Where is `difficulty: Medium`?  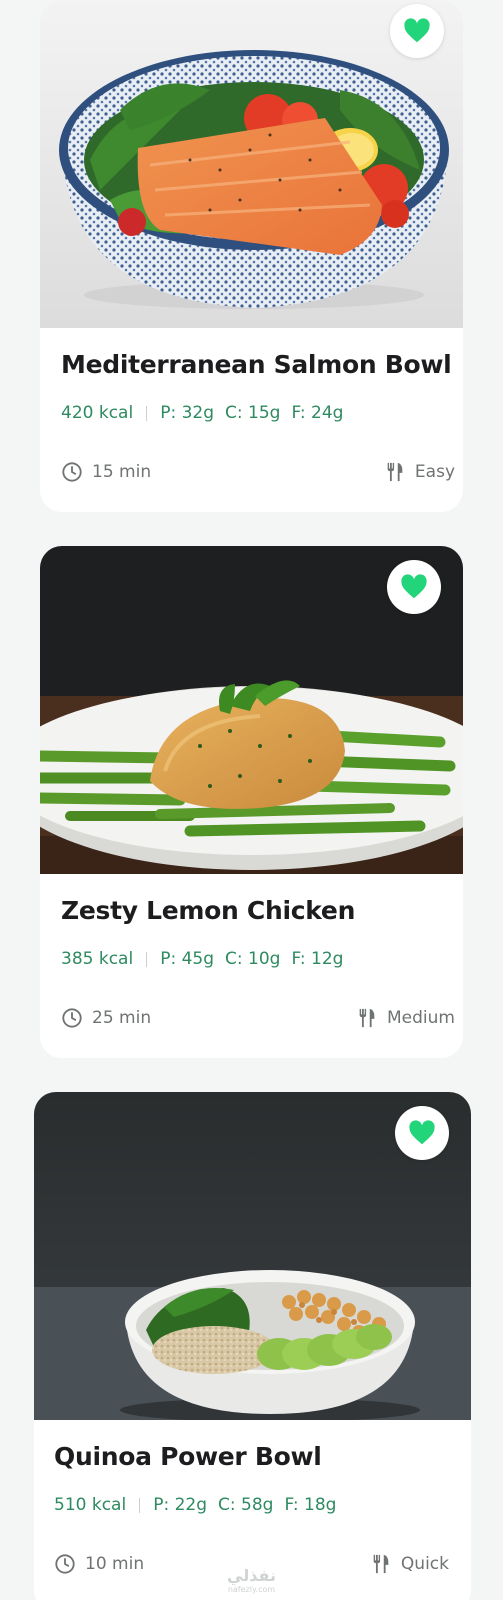 difficulty: Medium is located at coordinates (405, 1018).